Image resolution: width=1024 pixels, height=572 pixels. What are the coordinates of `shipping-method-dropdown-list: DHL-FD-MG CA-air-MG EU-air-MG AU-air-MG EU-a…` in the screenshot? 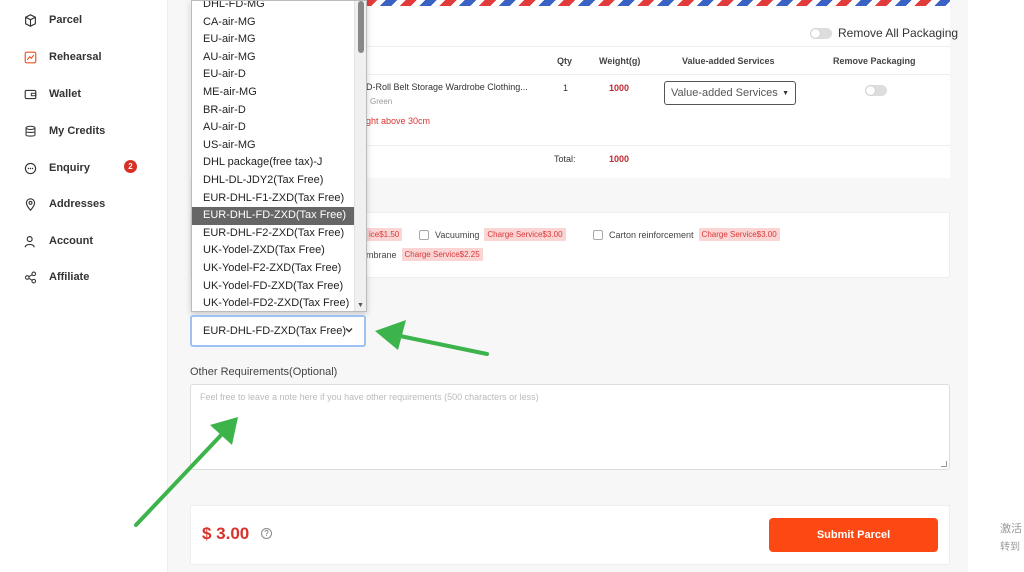 It's located at (279, 156).